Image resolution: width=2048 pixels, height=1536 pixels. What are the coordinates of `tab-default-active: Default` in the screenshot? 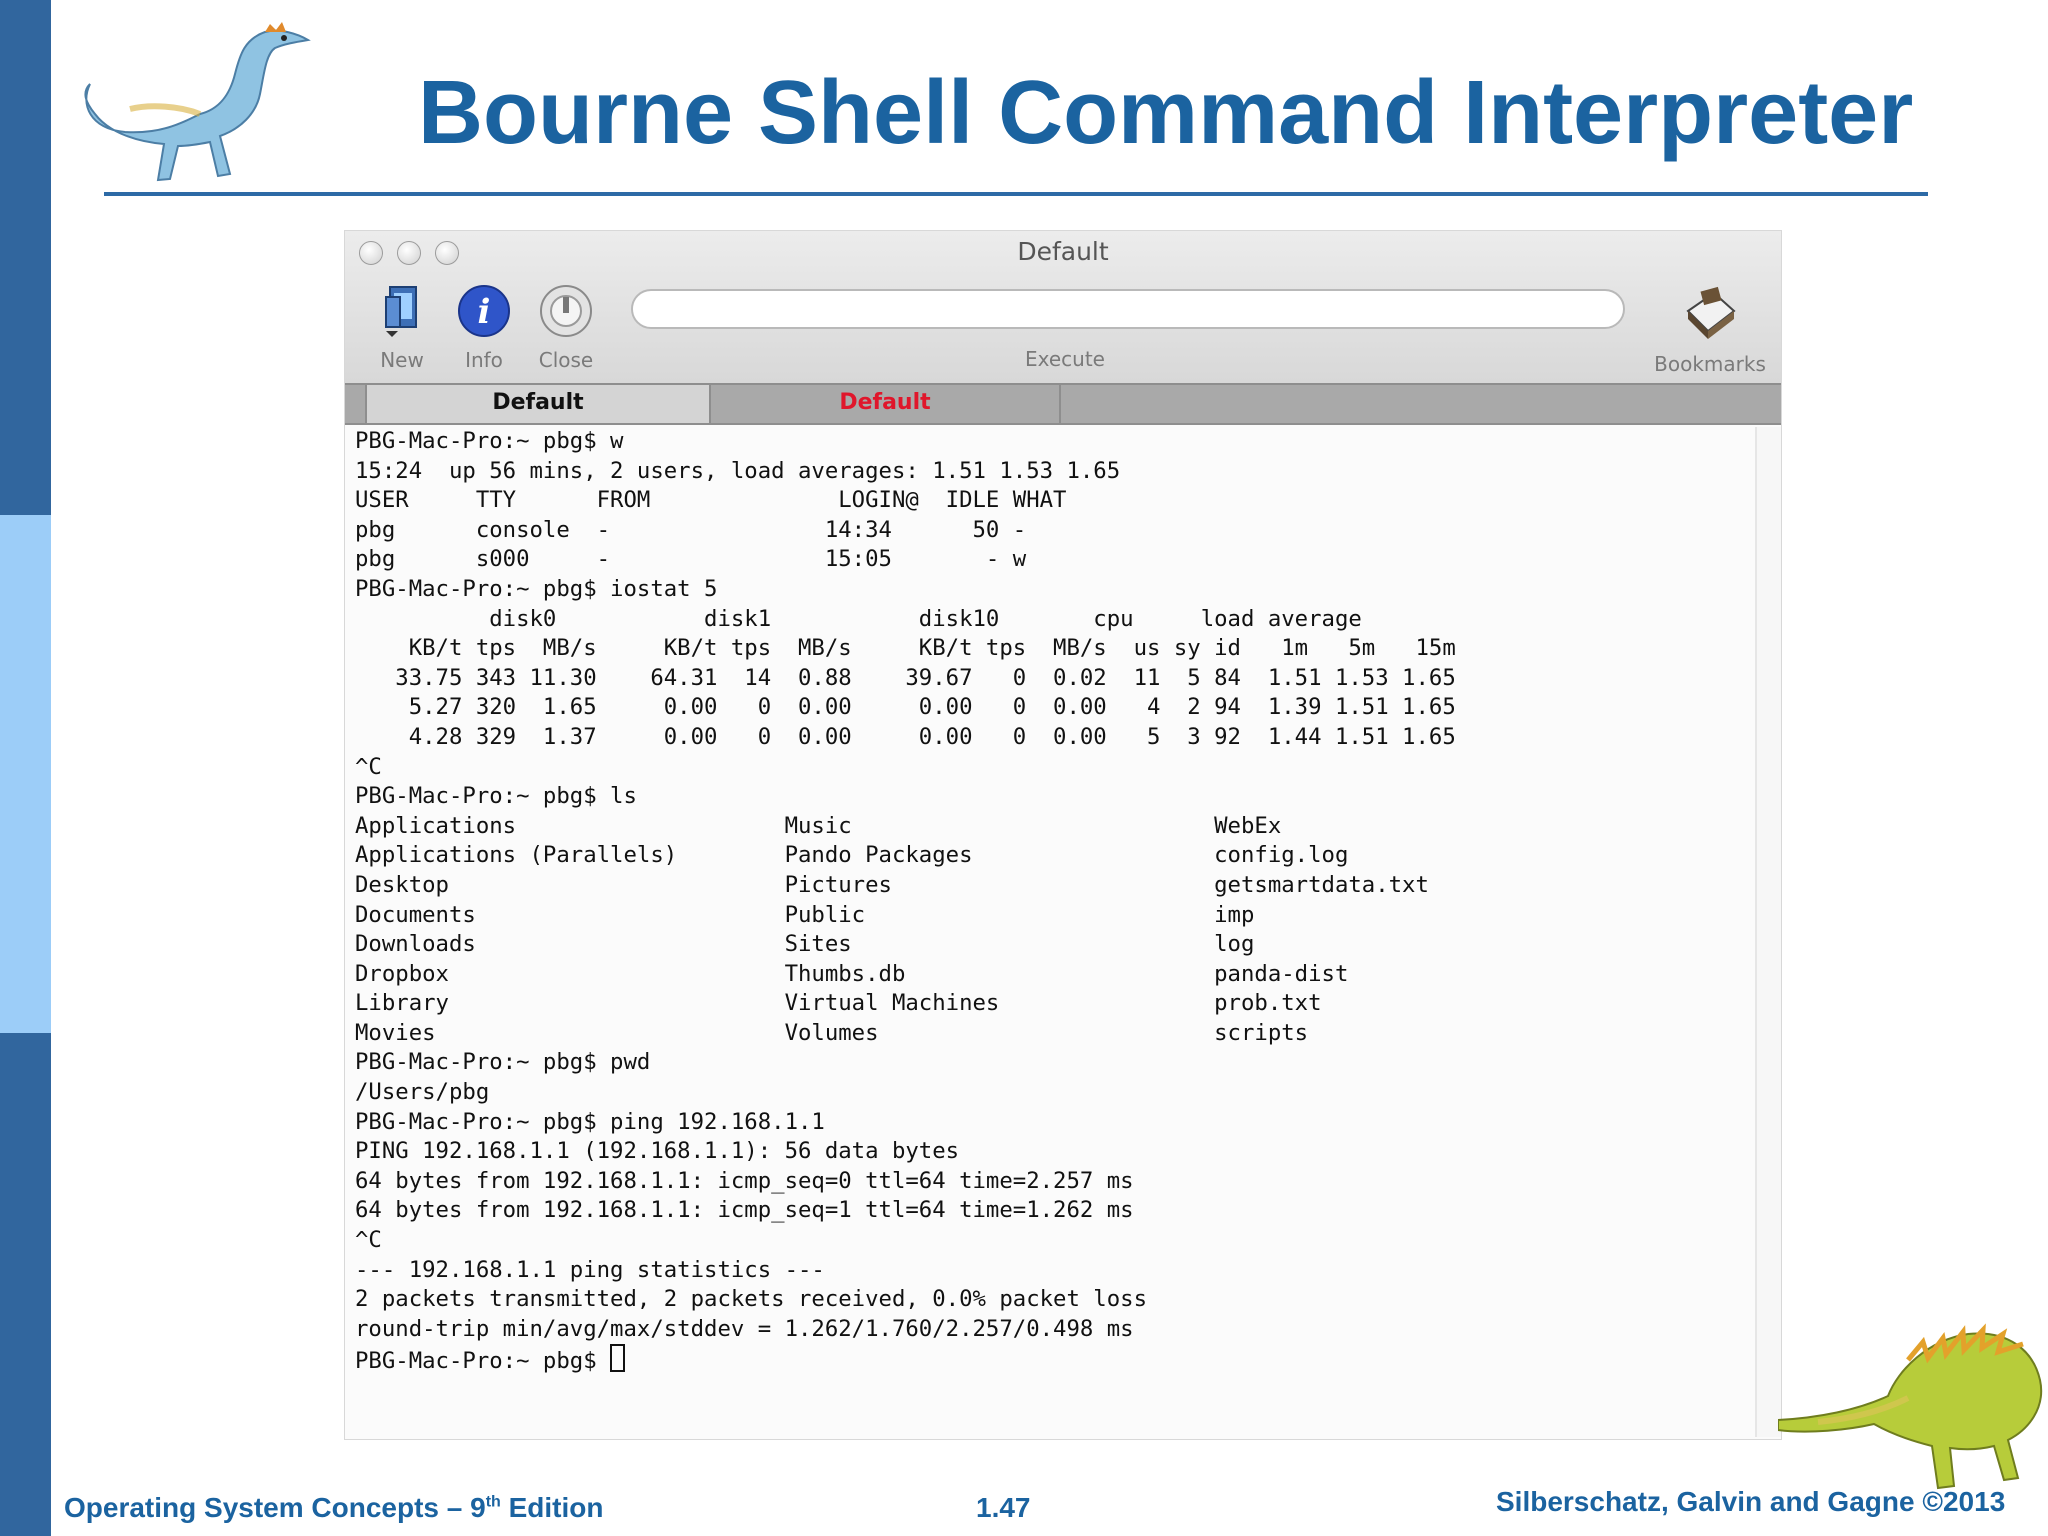 It's located at (538, 404).